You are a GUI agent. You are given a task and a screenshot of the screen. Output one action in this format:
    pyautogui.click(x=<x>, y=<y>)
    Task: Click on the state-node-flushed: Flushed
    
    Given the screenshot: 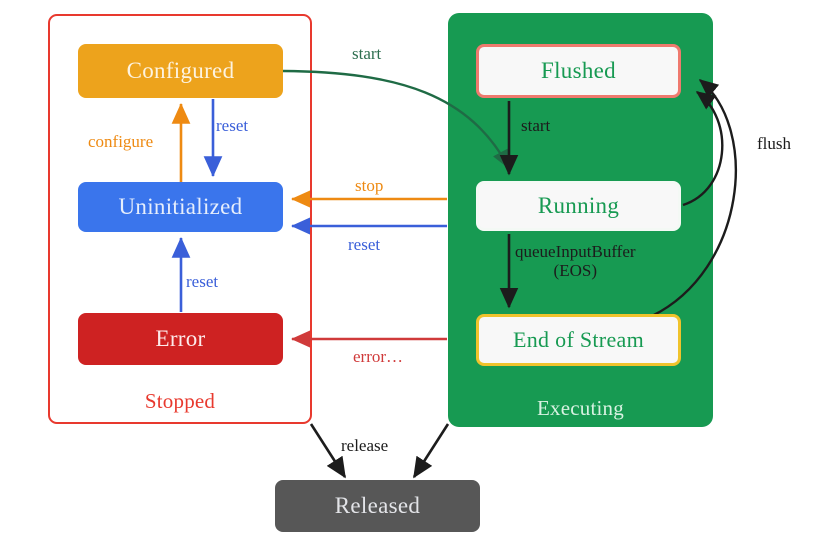 What is the action you would take?
    pyautogui.click(x=578, y=71)
    